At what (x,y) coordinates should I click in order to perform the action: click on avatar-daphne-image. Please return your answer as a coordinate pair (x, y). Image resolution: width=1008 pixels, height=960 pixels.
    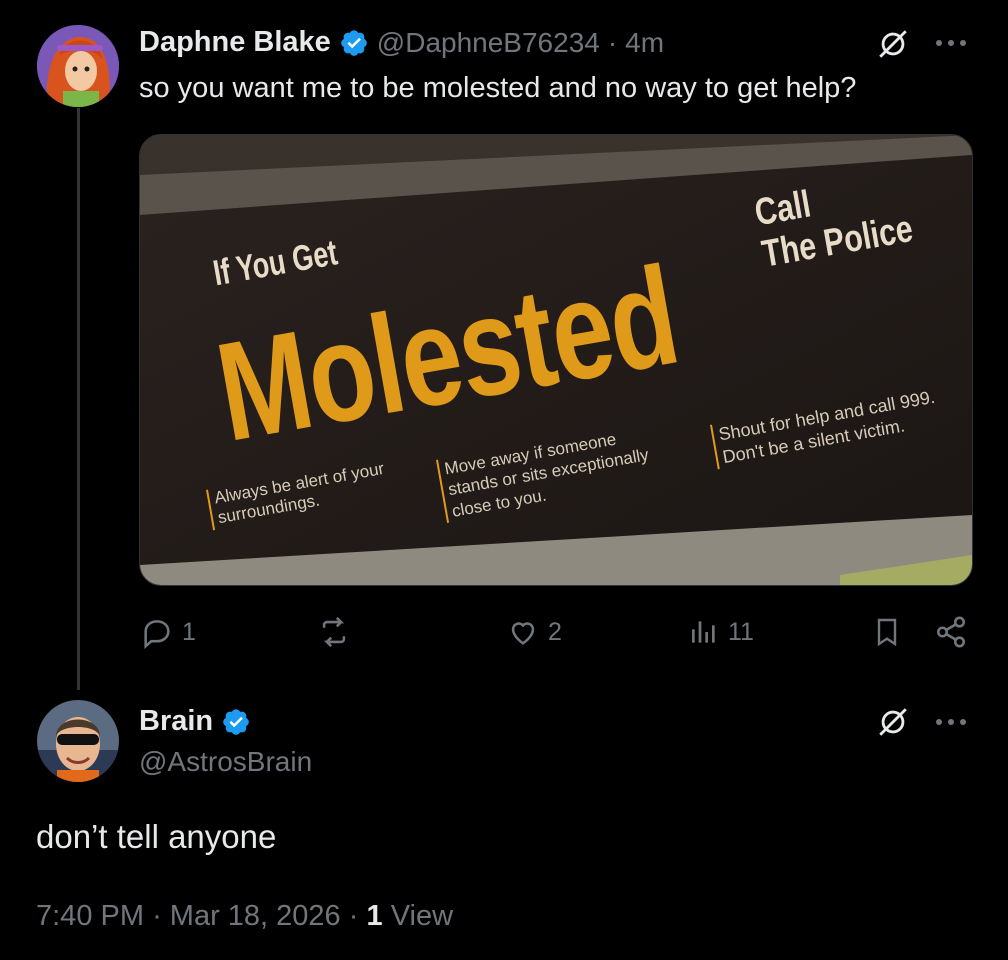
    Looking at the image, I should click on (78, 66).